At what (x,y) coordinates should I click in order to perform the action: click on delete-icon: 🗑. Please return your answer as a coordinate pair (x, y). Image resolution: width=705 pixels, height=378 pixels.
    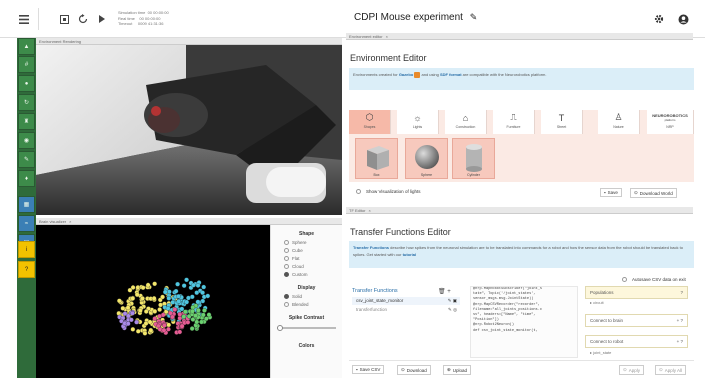
    Looking at the image, I should click on (442, 292).